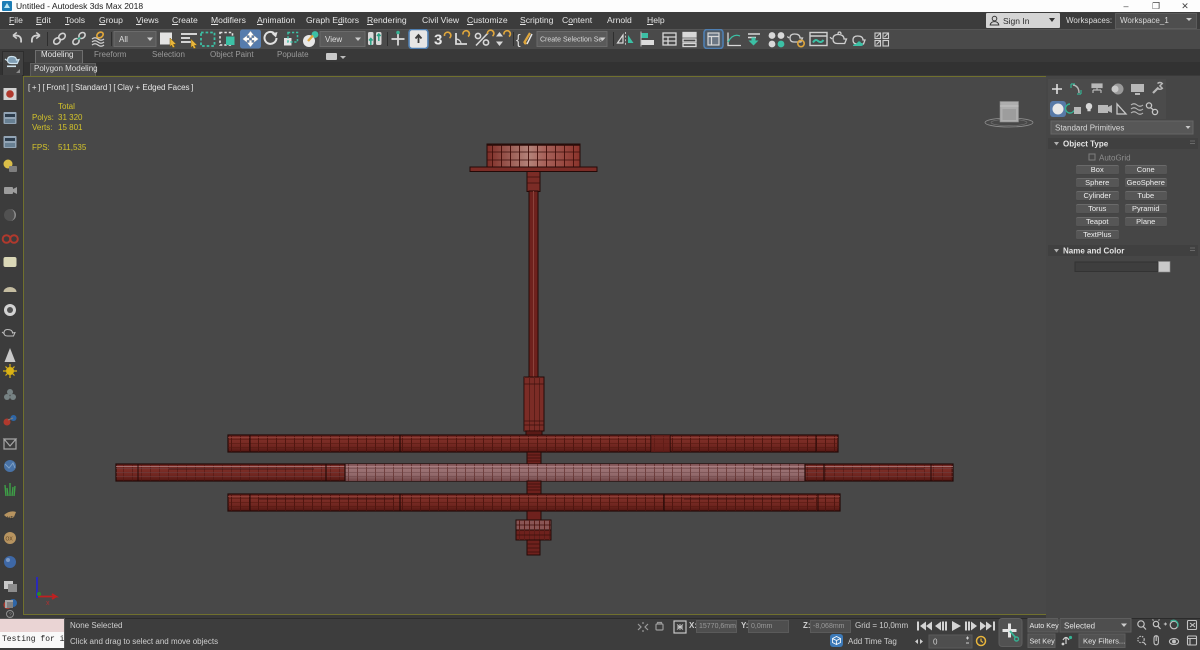  Describe the element at coordinates (1045, 625) in the screenshot. I see `svg-text: Auto Key` at that location.